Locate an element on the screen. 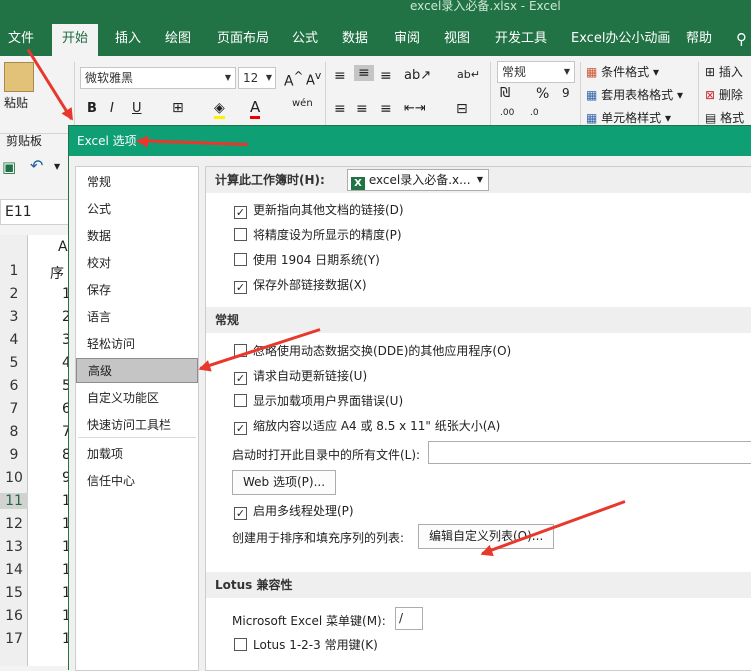 Image resolution: width=751 pixels, height=671 pixels. tab-file: 文件 is located at coordinates (21, 39).